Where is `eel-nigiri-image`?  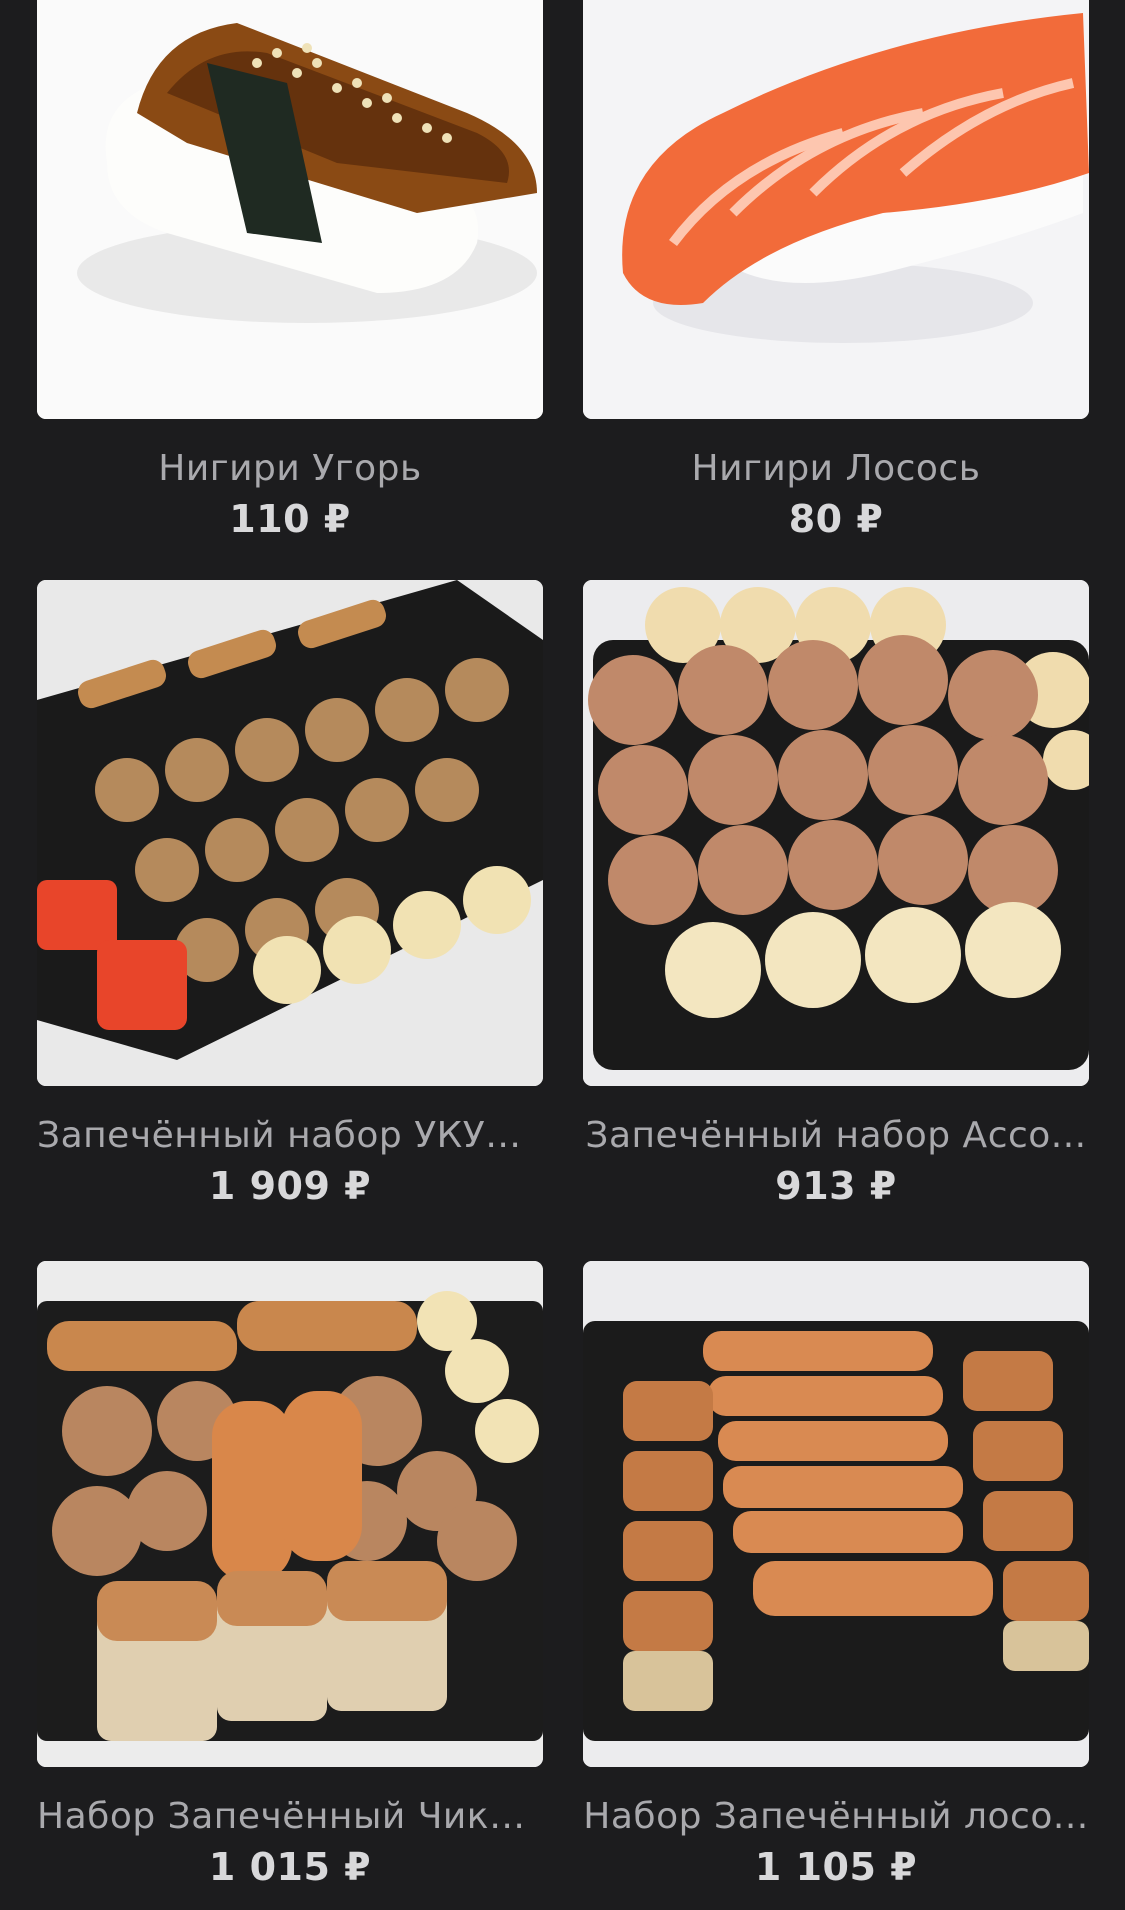
eel-nigiri-image is located at coordinates (290, 209).